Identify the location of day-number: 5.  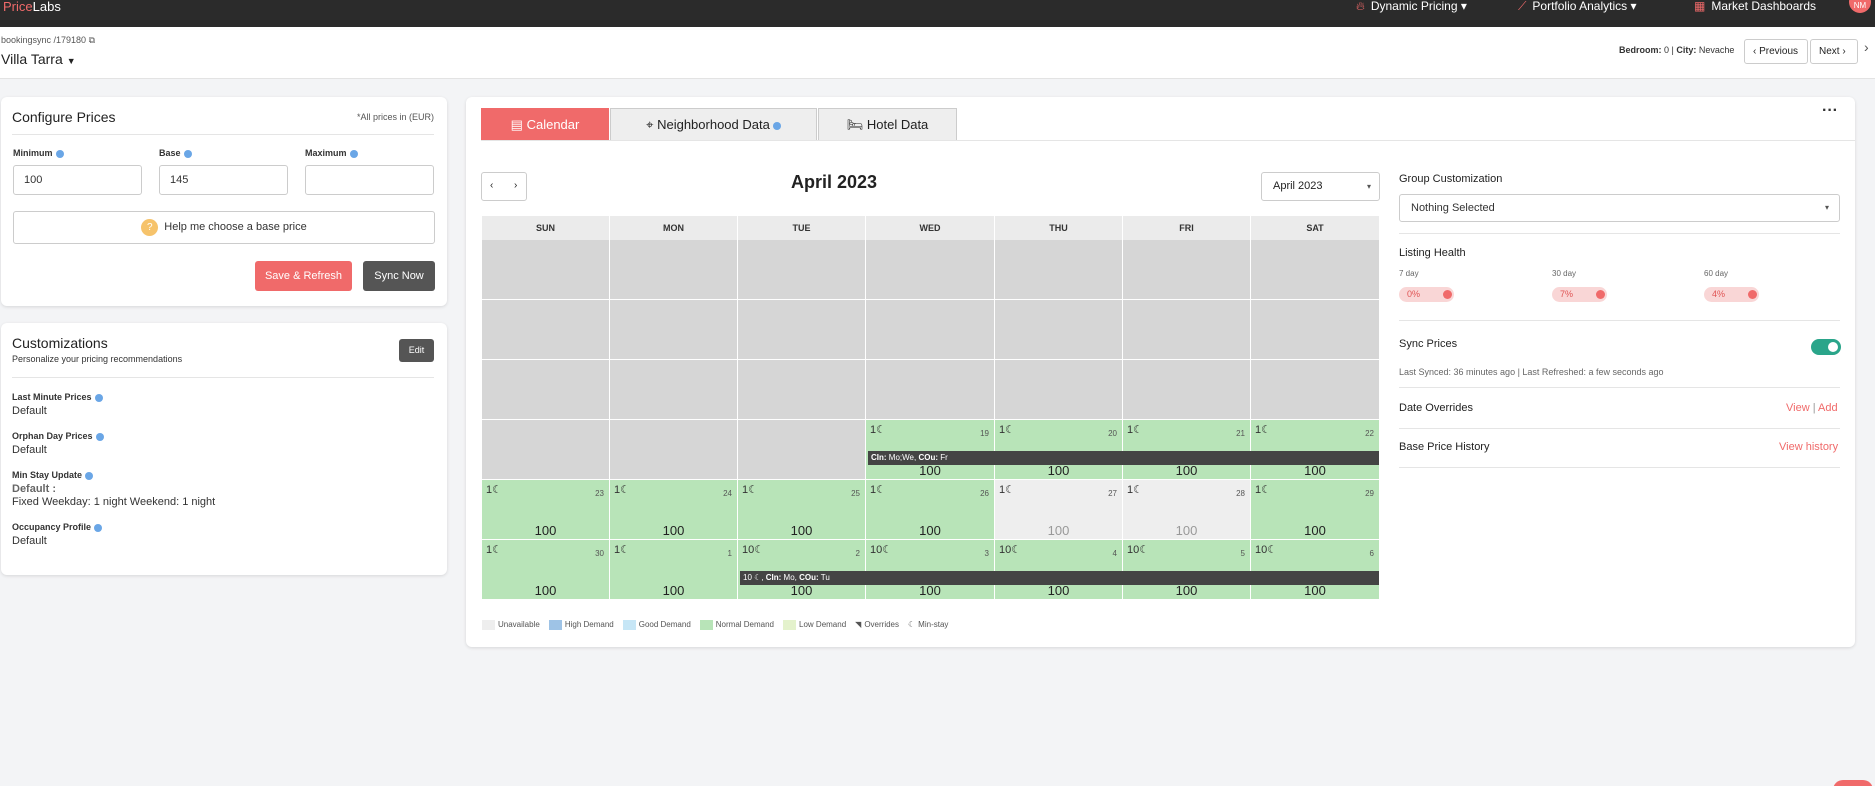
(1242, 553).